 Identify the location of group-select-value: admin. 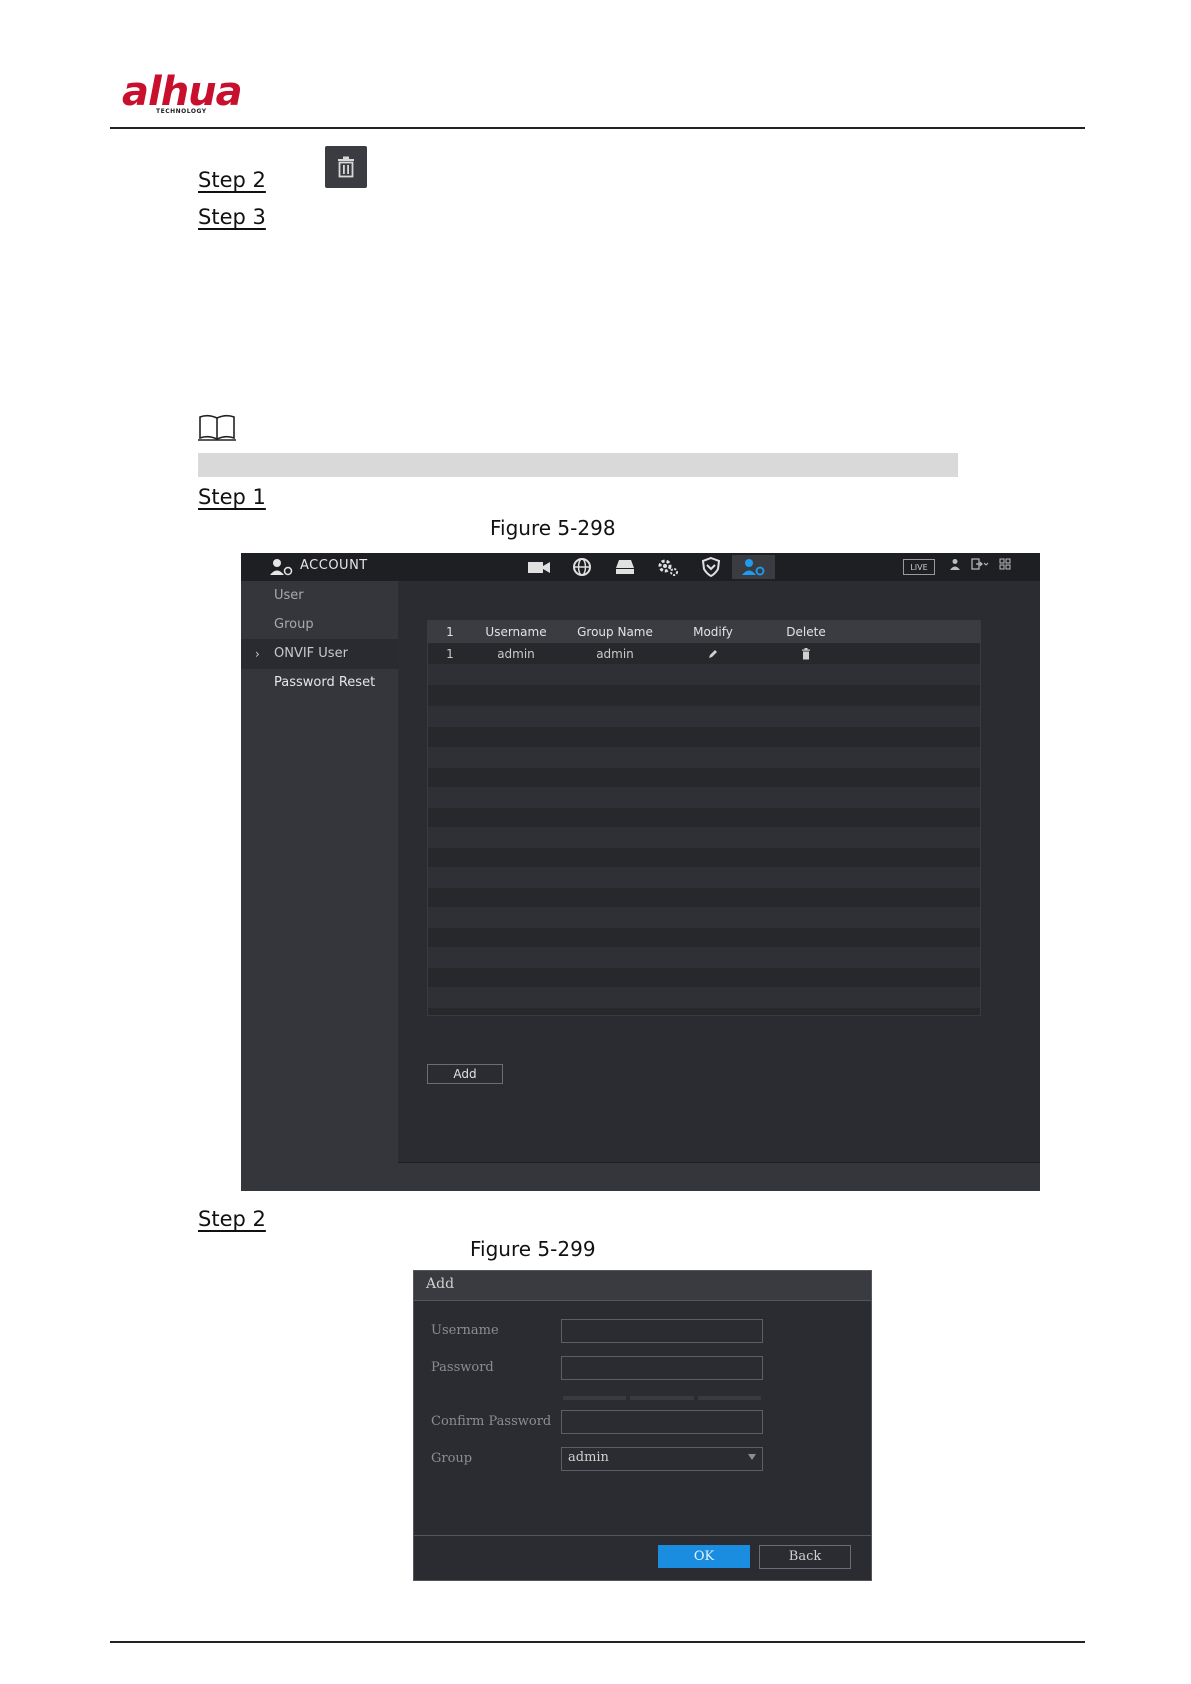
(588, 1457).